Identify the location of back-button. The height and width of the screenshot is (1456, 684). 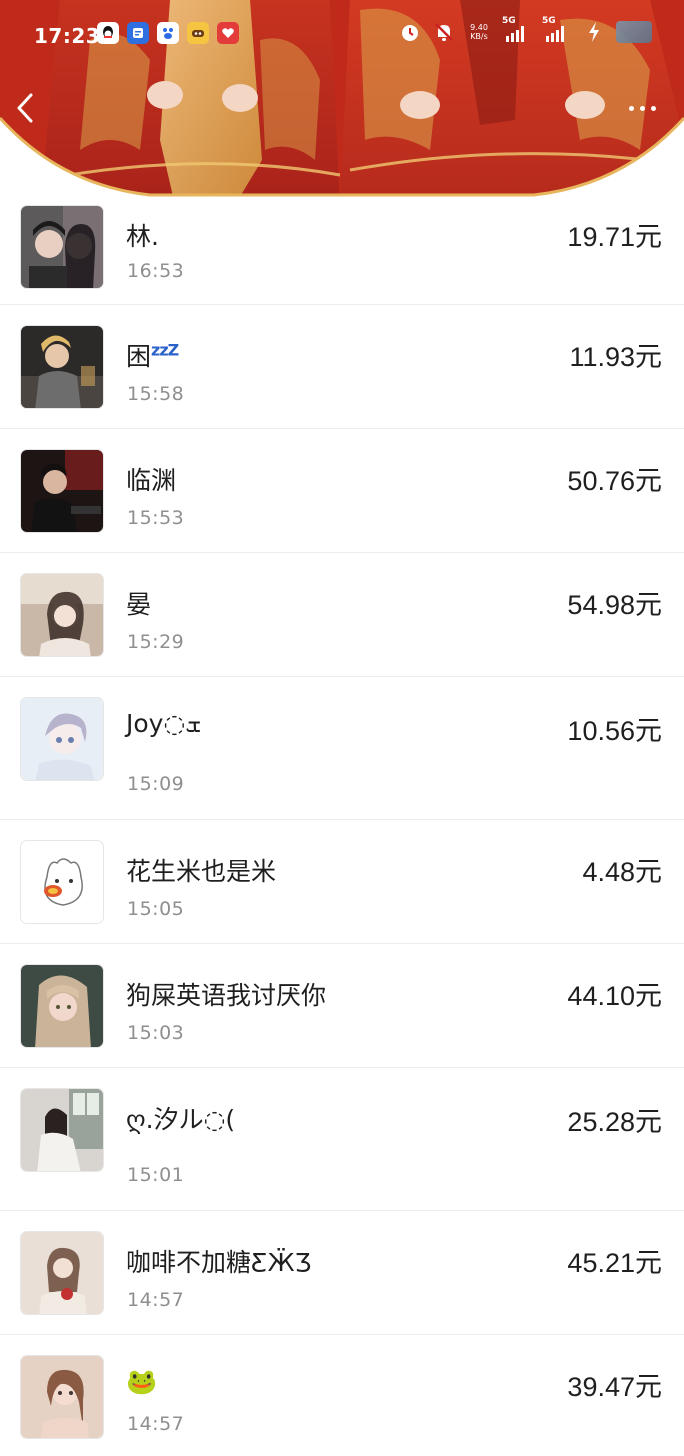
(25, 108).